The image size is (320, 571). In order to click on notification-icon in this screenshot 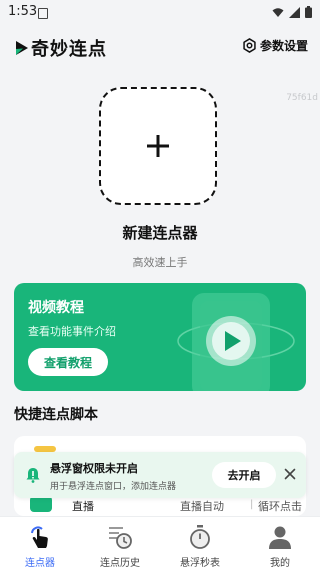, I will do `click(43, 13)`.